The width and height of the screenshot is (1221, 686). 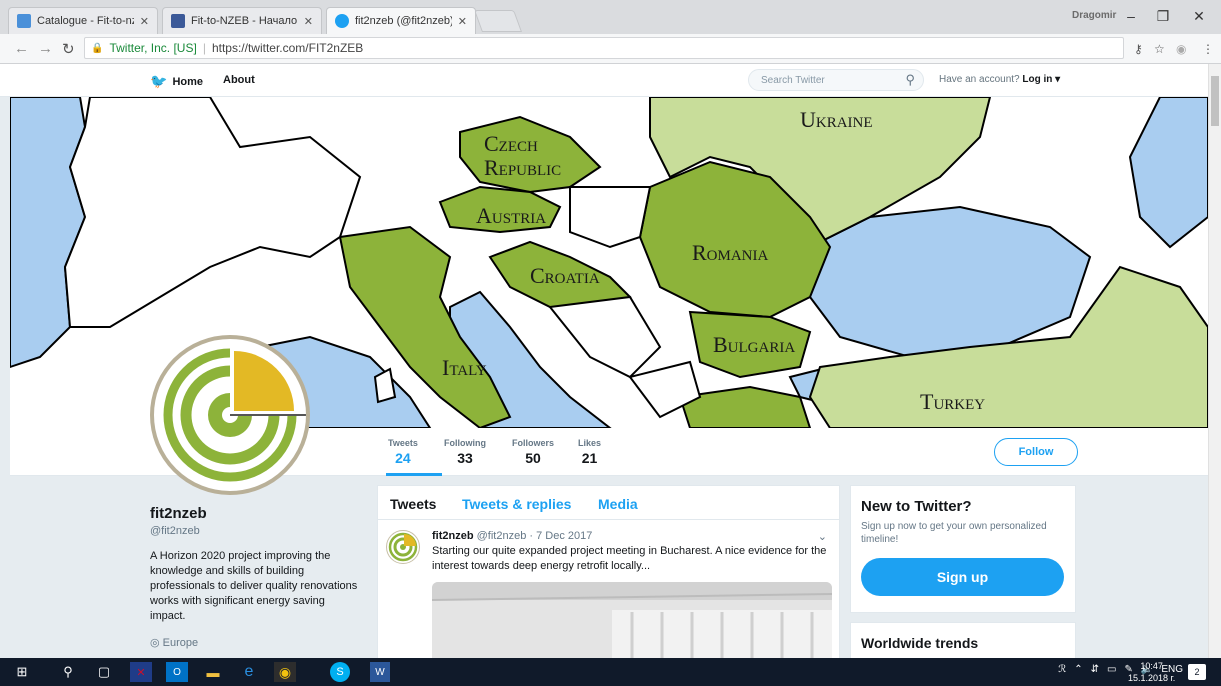 What do you see at coordinates (1163, 16) in the screenshot?
I see `restore-icon: ❐` at bounding box center [1163, 16].